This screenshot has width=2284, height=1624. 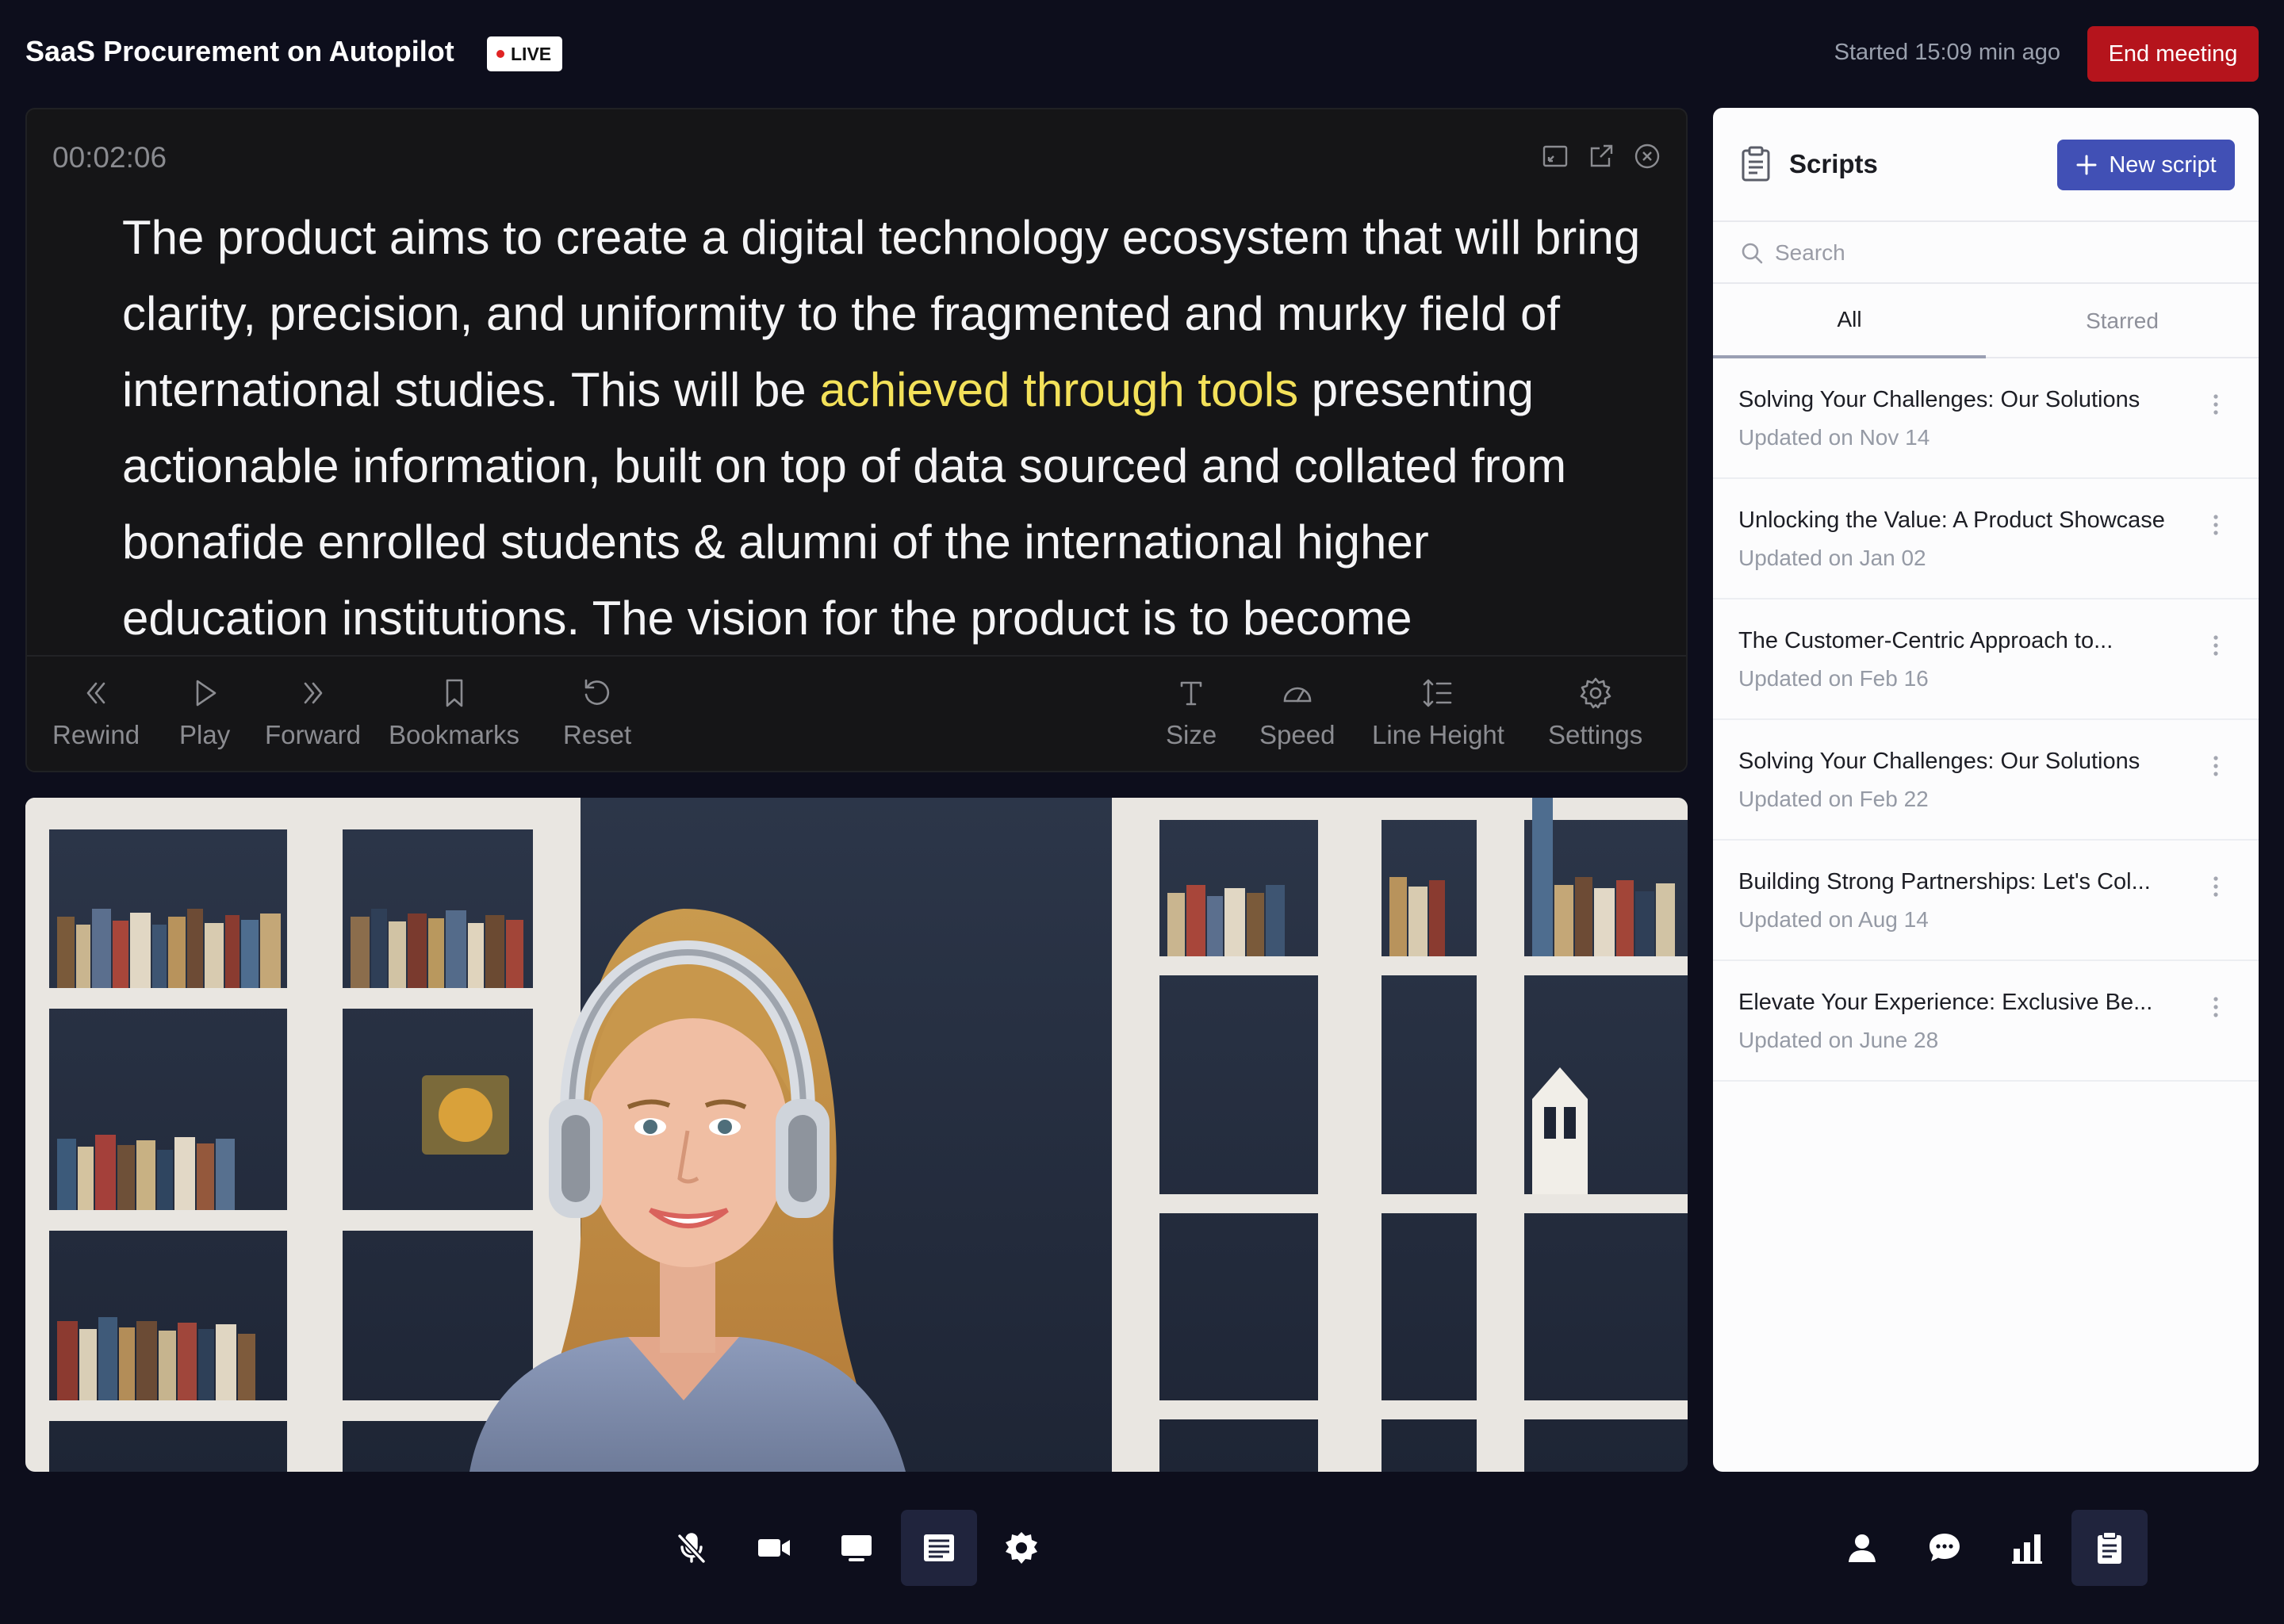 I want to click on clipboard-icon, so click(x=1756, y=164).